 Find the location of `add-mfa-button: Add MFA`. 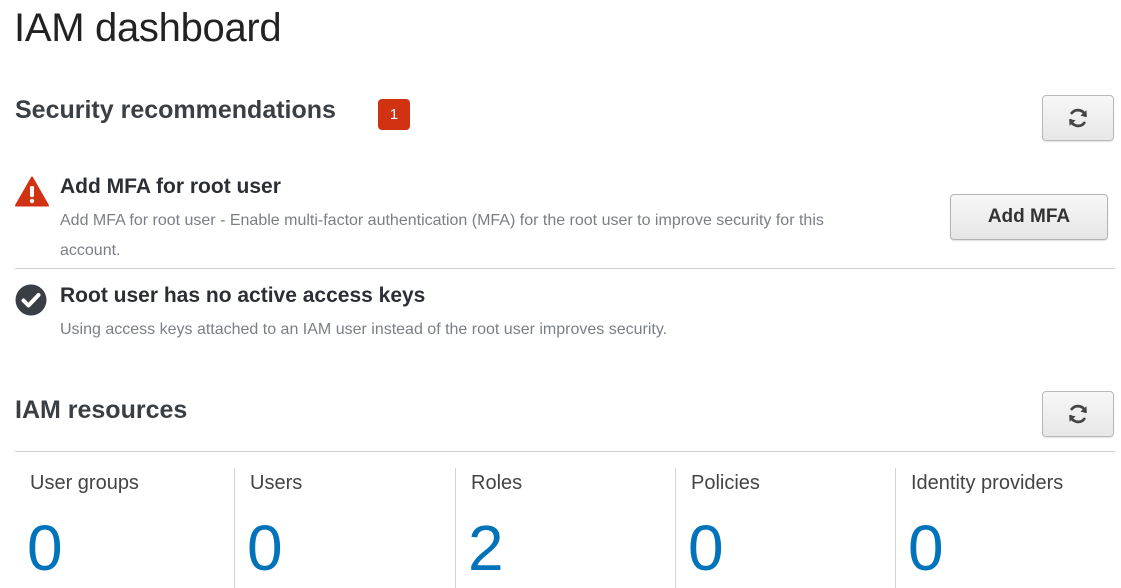

add-mfa-button: Add MFA is located at coordinates (1029, 217).